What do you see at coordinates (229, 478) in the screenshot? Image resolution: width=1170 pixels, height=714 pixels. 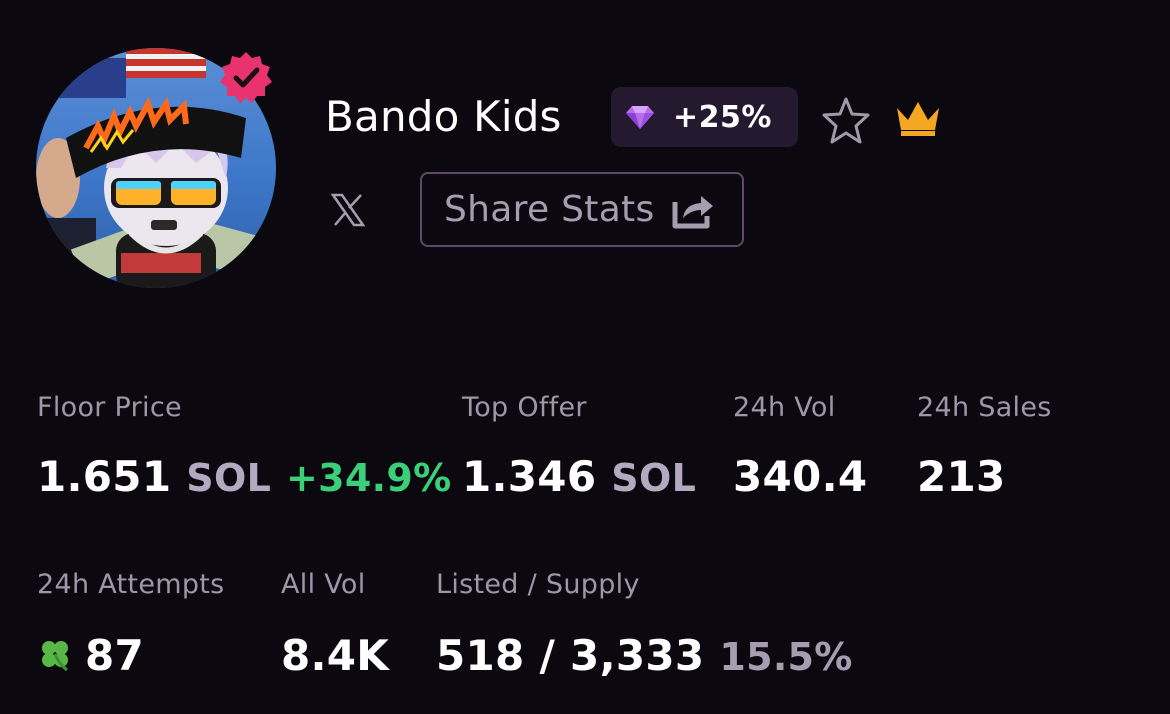 I see `floor-price-unit: SOL` at bounding box center [229, 478].